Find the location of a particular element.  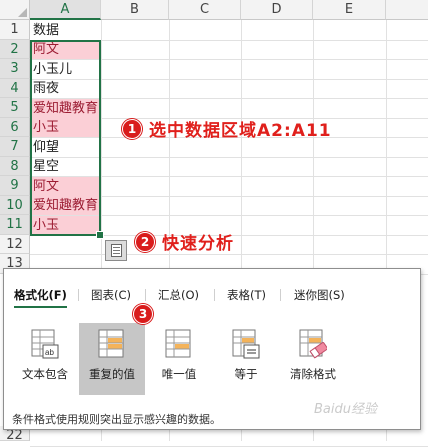

option-clear-format: 清除格式 is located at coordinates (313, 359).